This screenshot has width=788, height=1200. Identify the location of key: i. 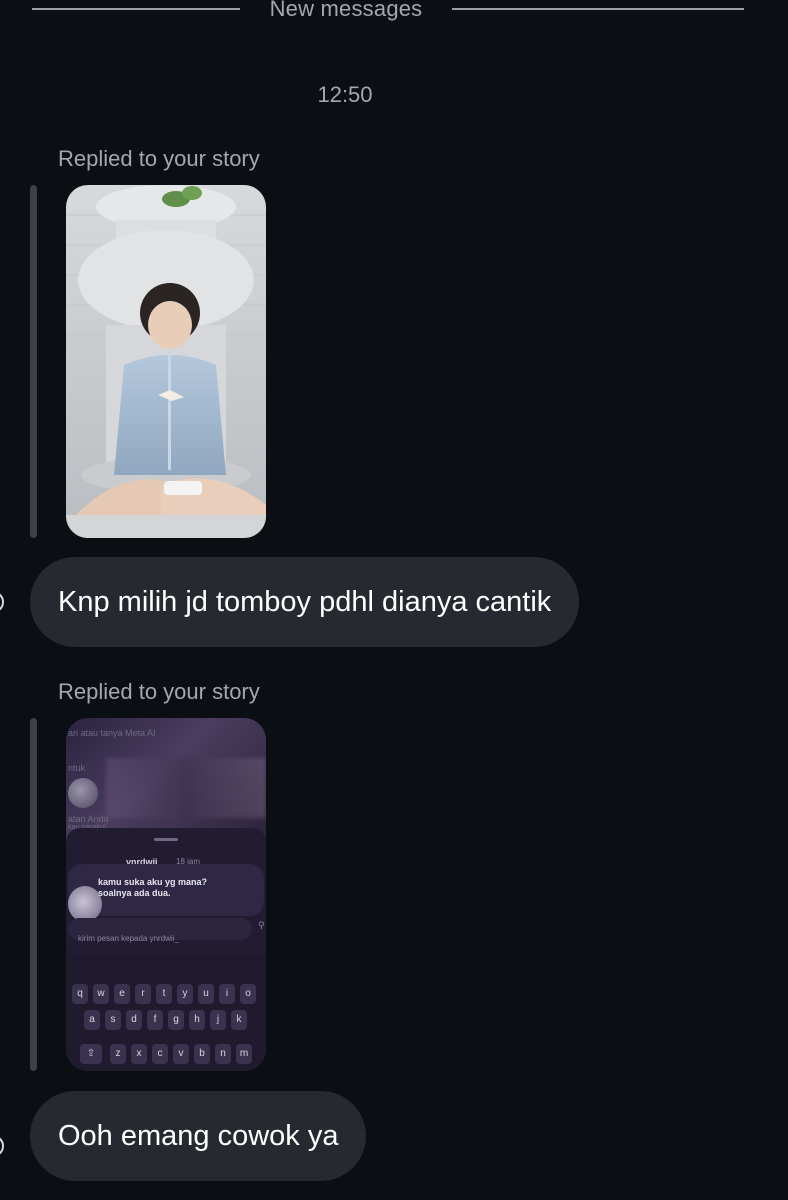
(227, 994).